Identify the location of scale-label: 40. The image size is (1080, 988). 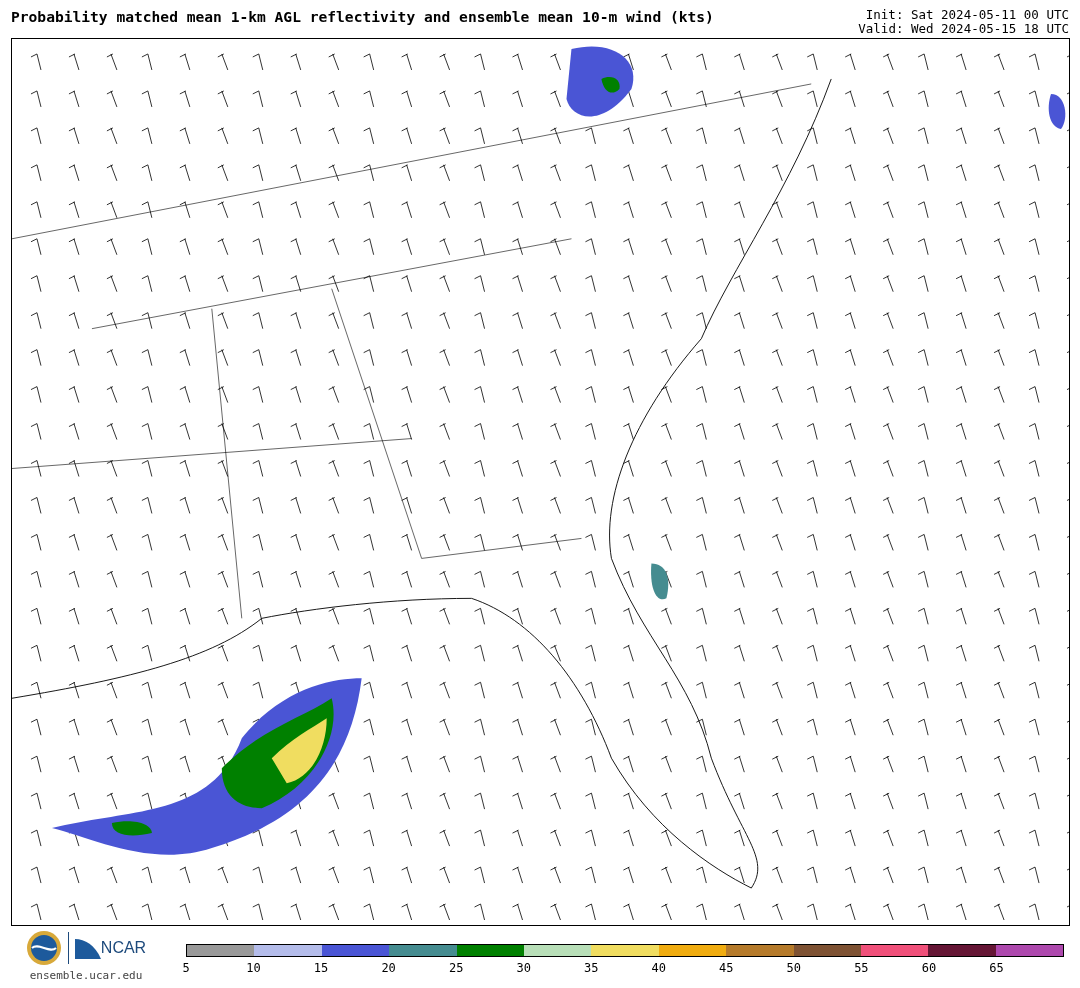
(658, 968).